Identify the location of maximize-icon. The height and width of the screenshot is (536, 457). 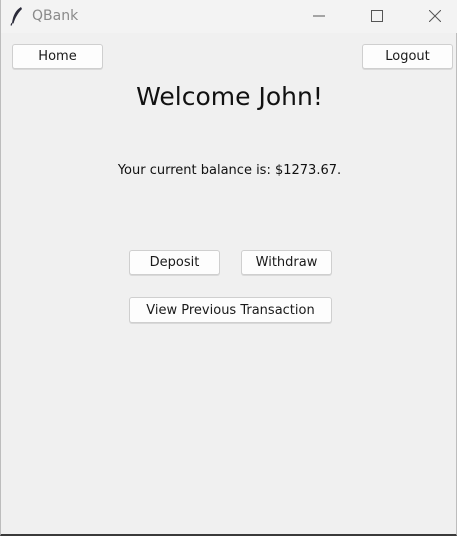
(377, 16).